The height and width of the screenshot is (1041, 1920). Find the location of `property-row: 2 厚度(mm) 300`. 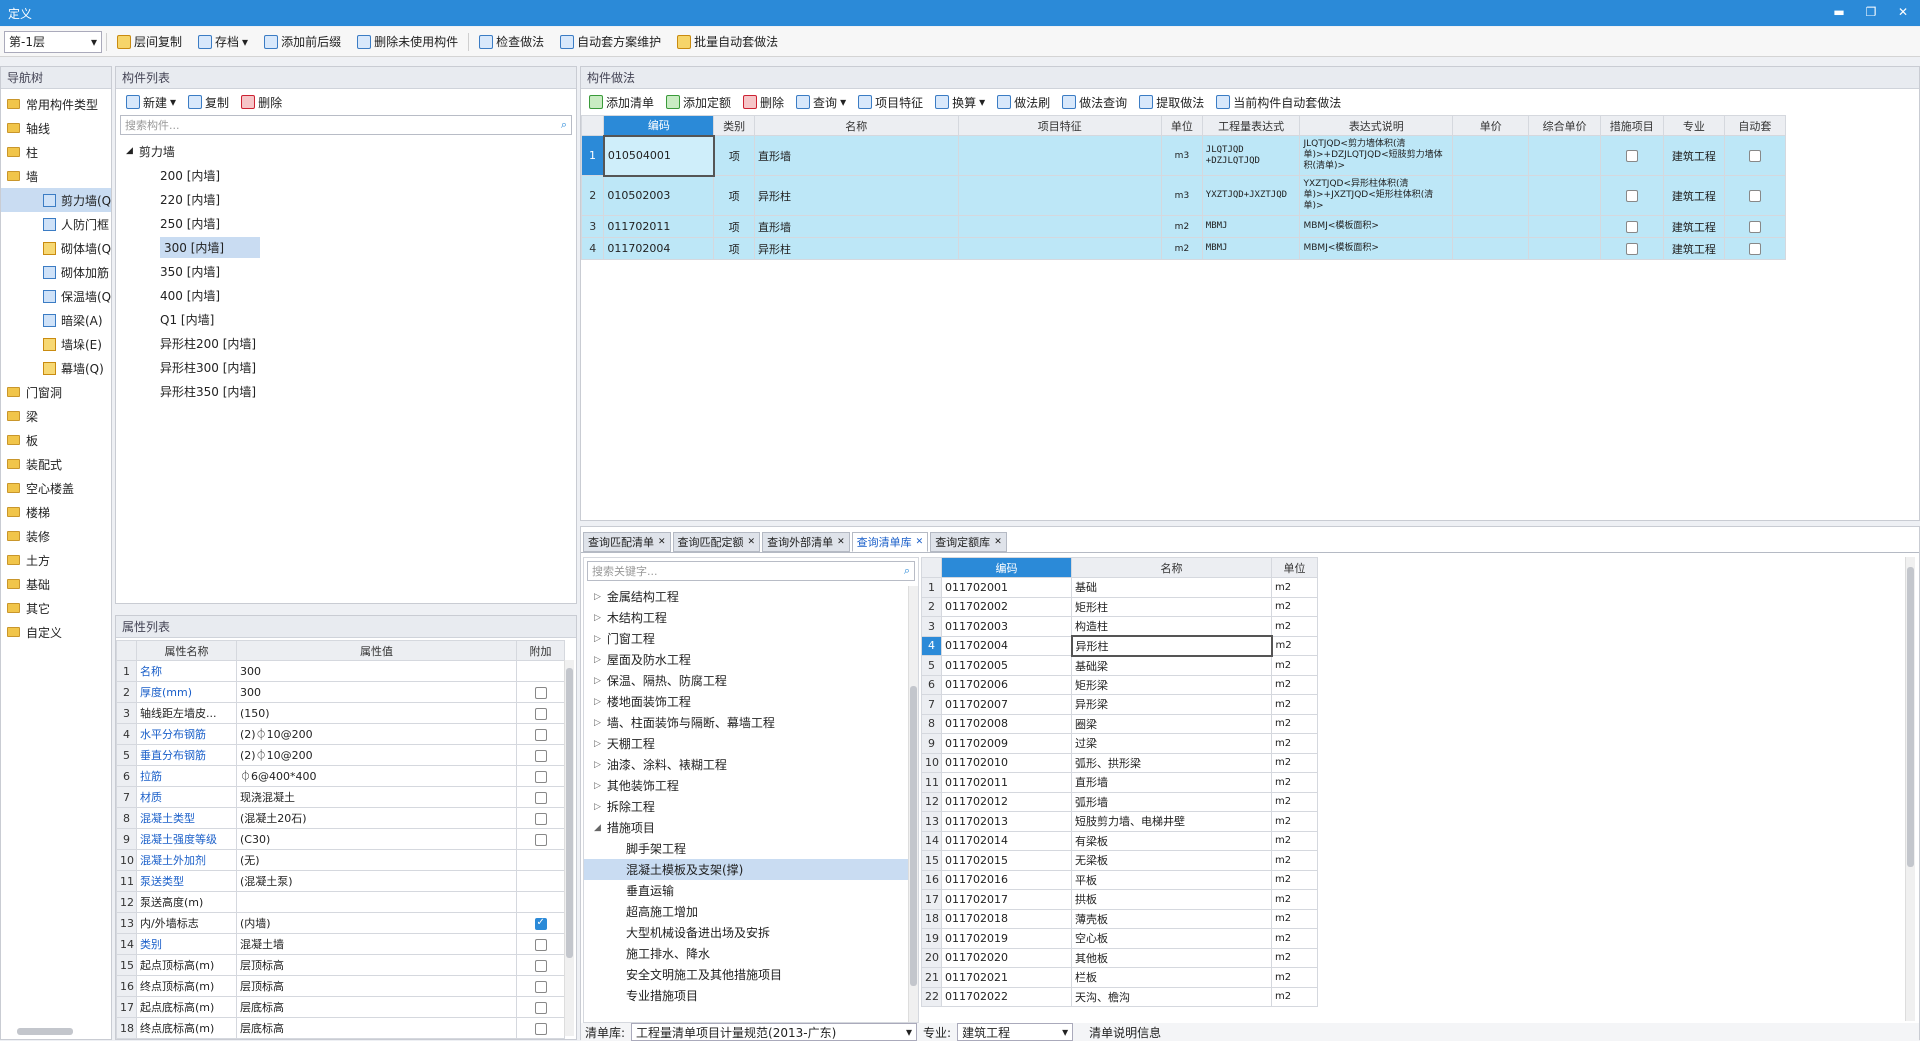

property-row: 2 厚度(mm) 300 is located at coordinates (340, 692).